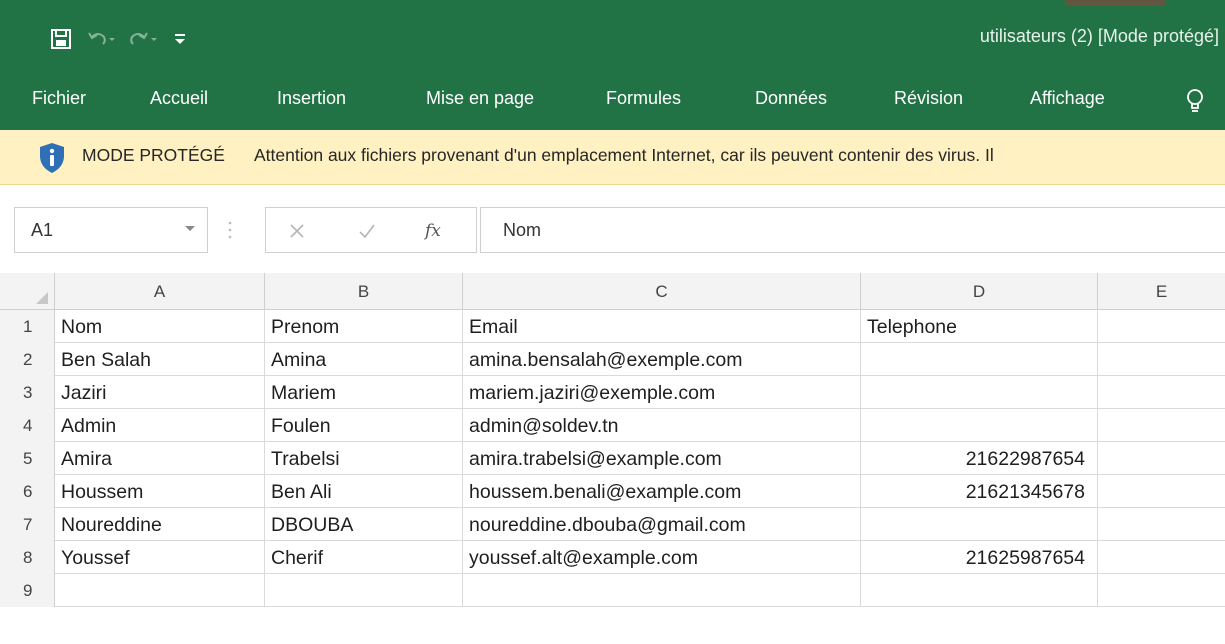  Describe the element at coordinates (1161, 524) in the screenshot. I see `cell-e7` at that location.